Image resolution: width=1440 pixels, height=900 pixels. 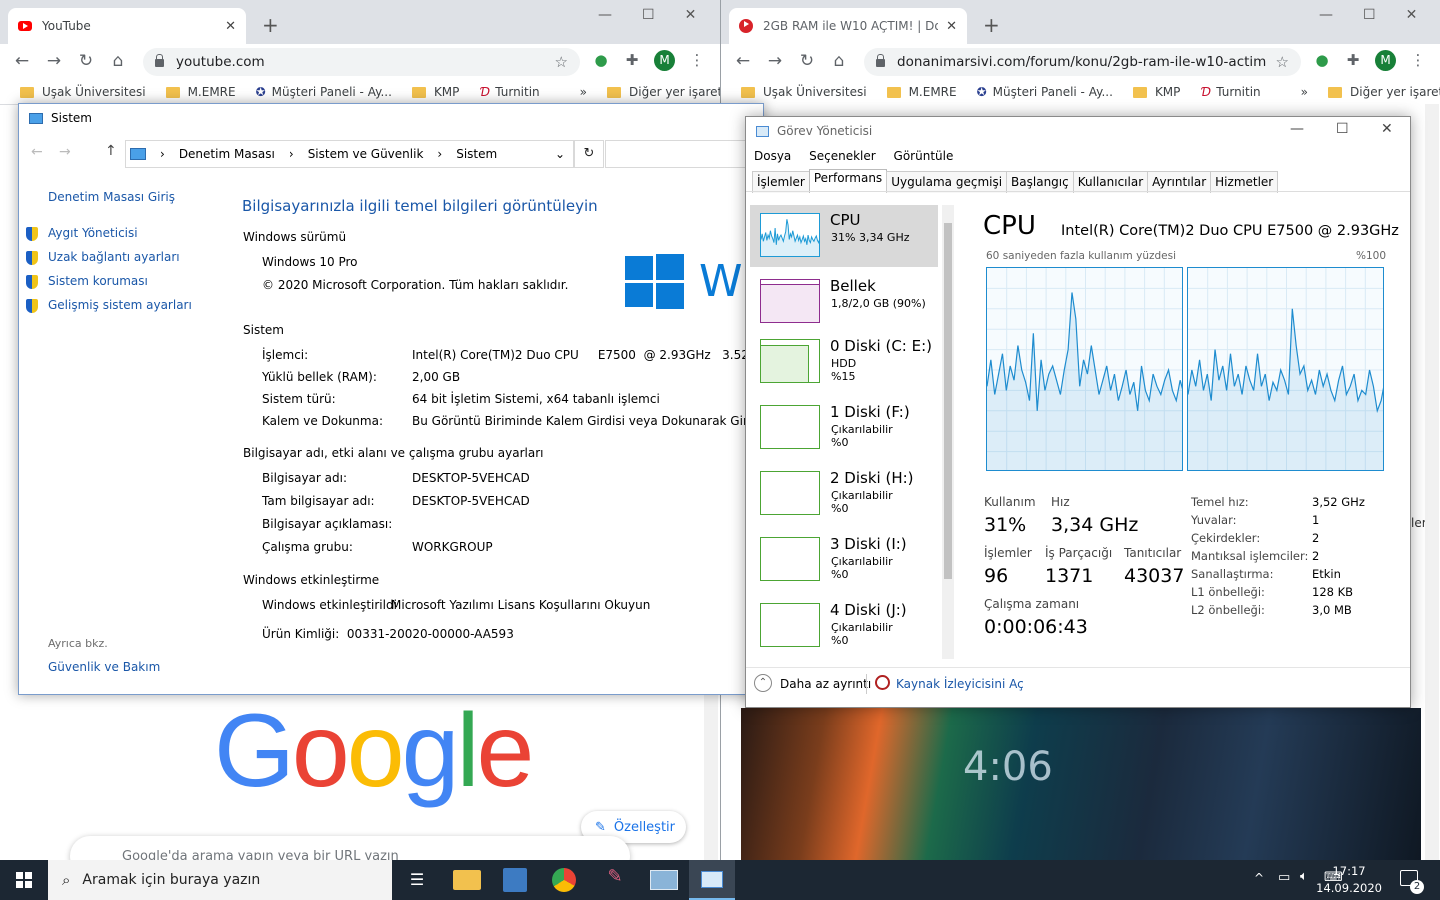 I want to click on profile-avatar: M, so click(x=1385, y=60).